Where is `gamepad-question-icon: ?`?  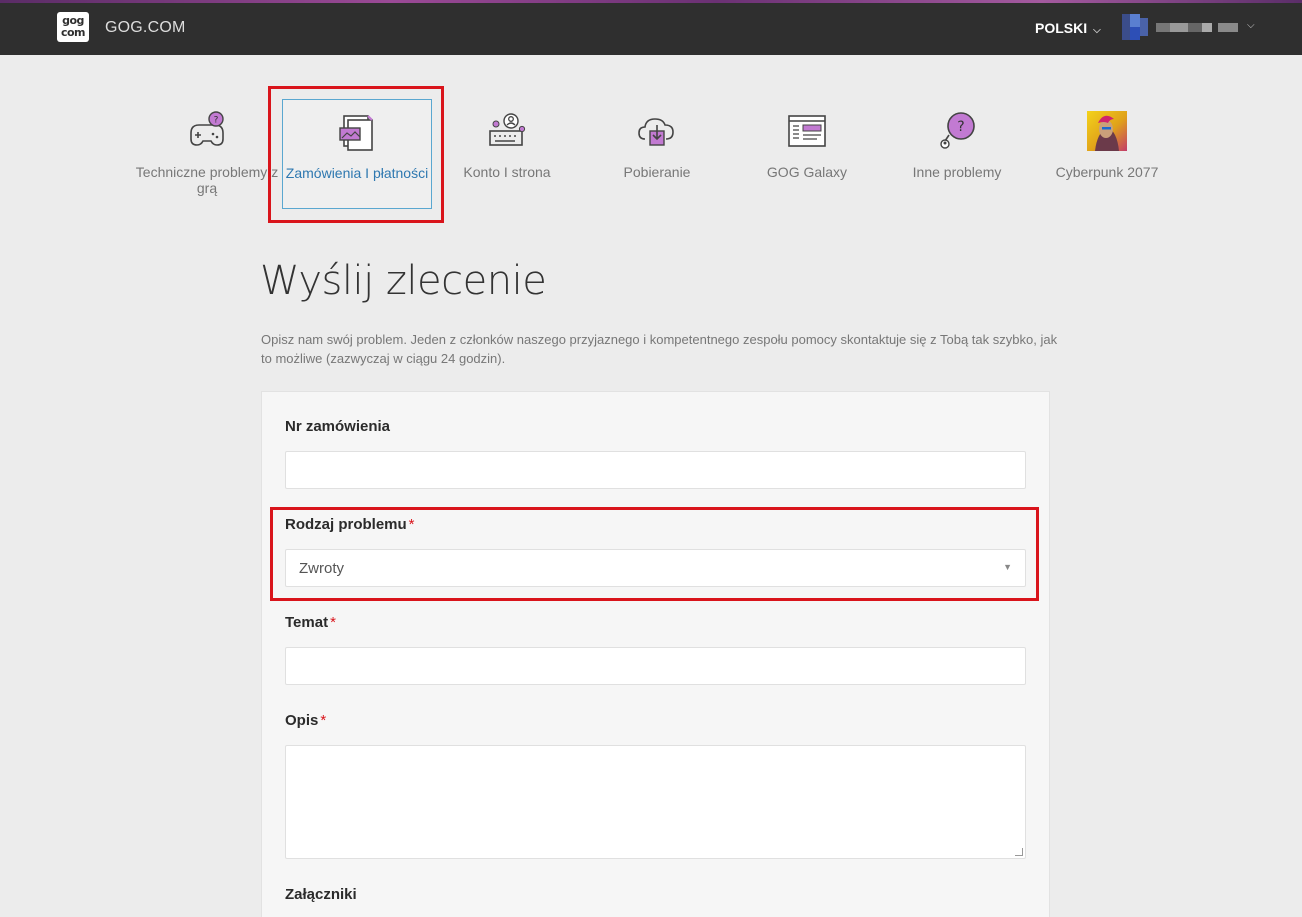
gamepad-question-icon: ? is located at coordinates (207, 128).